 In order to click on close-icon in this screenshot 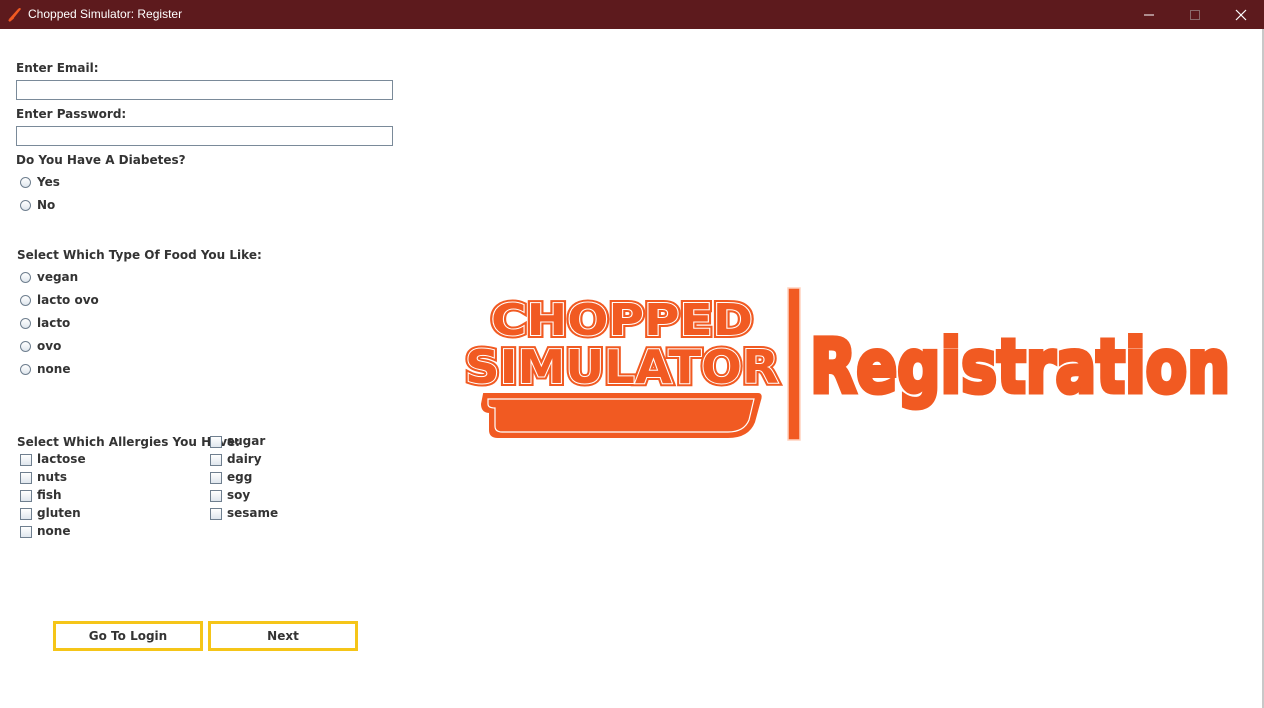, I will do `click(1241, 15)`.